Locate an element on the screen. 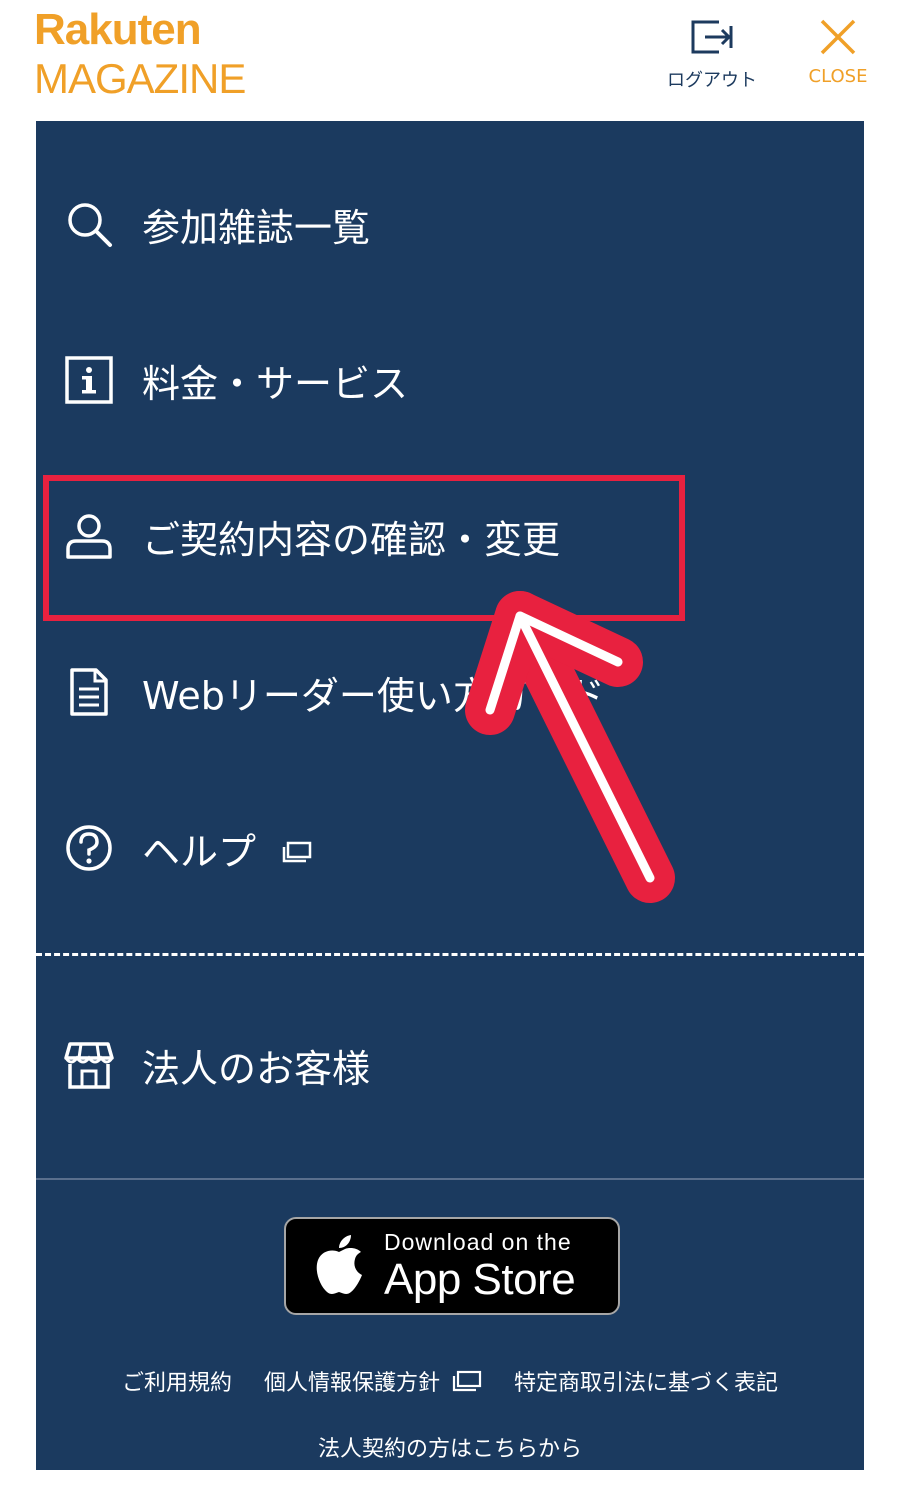 The width and height of the screenshot is (900, 1496). app-store-big-text: App Store is located at coordinates (480, 1279).